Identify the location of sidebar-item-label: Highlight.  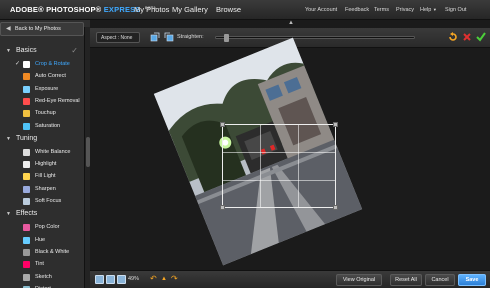
(46, 164).